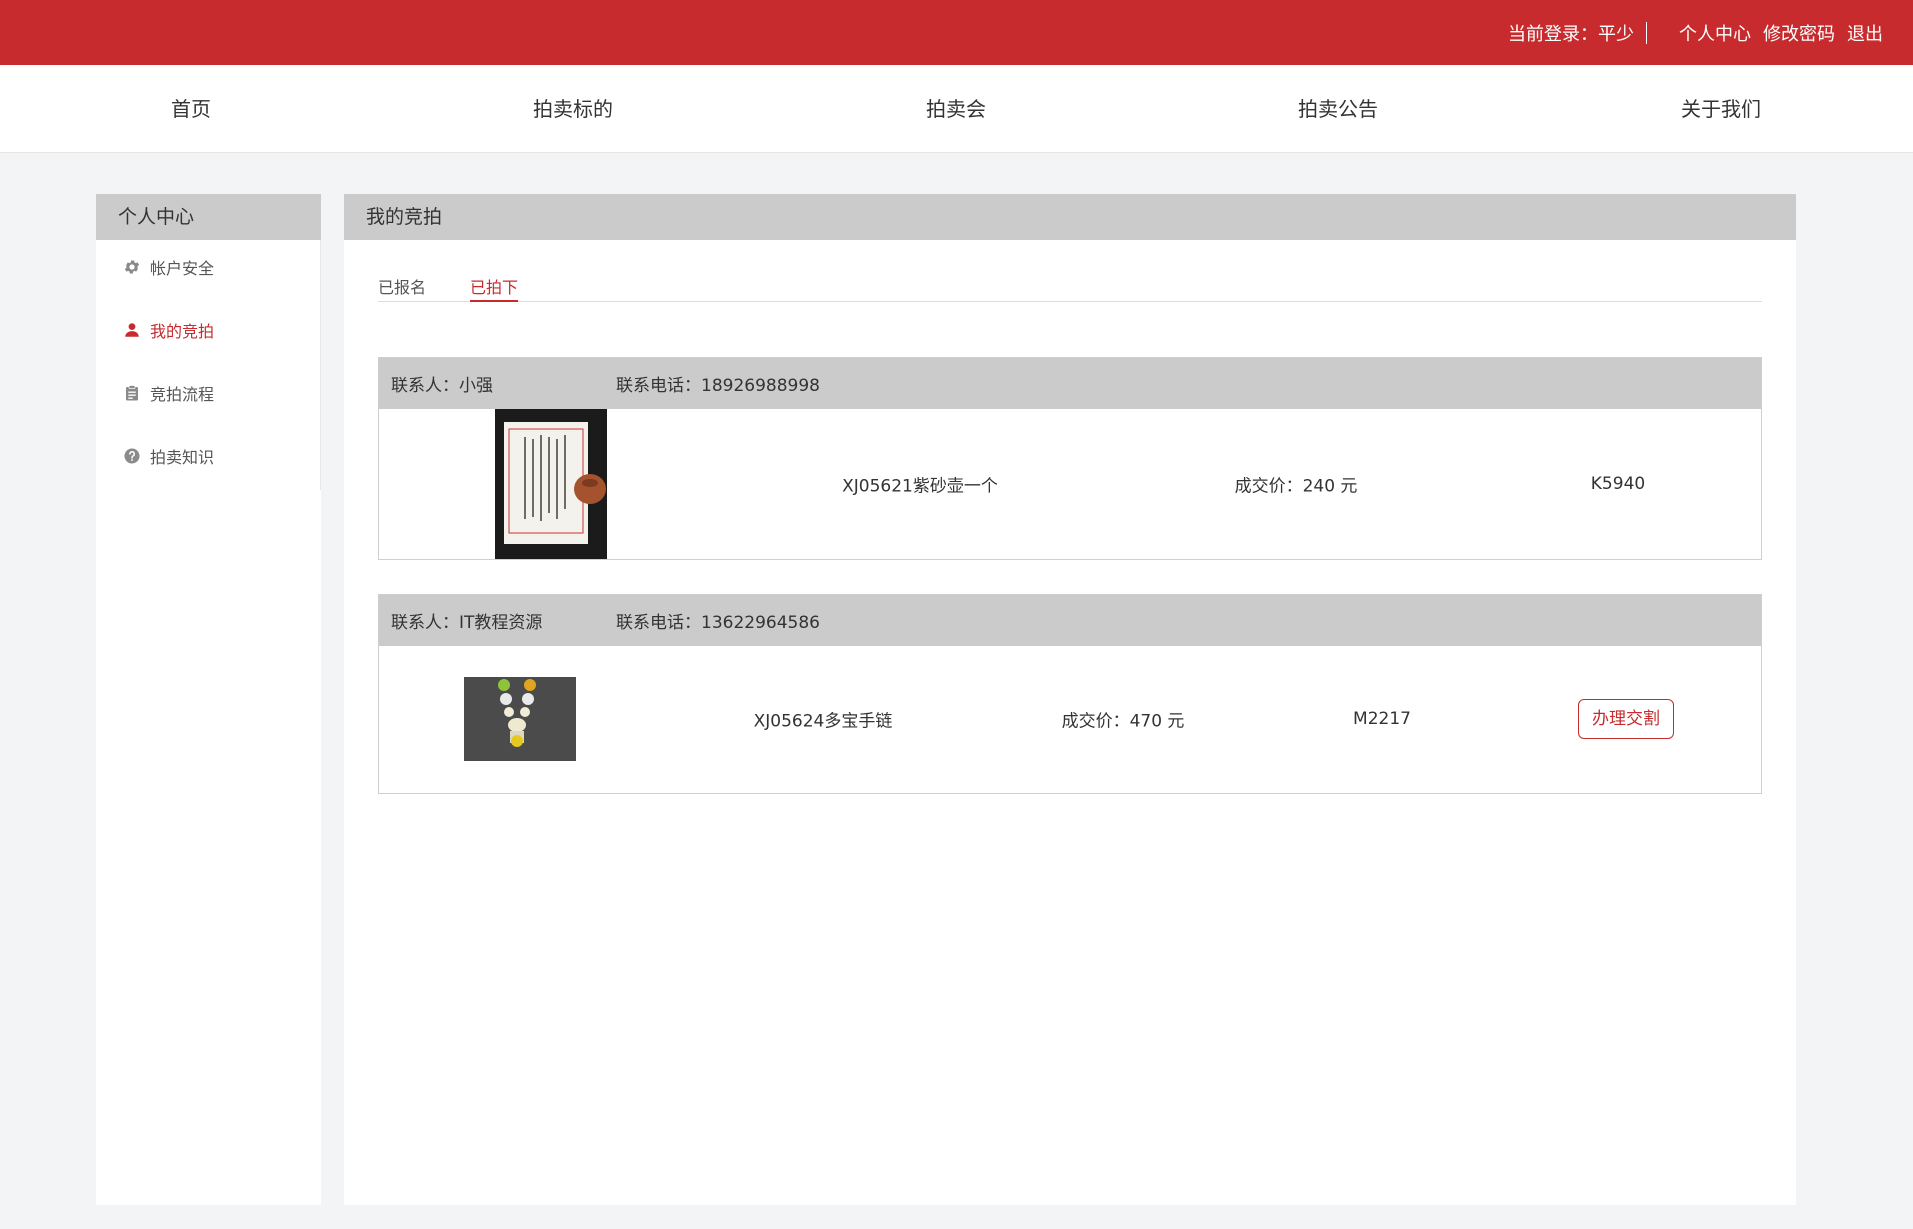  I want to click on sidebar-item-auction-knowledge: 拍卖知识, so click(168, 456).